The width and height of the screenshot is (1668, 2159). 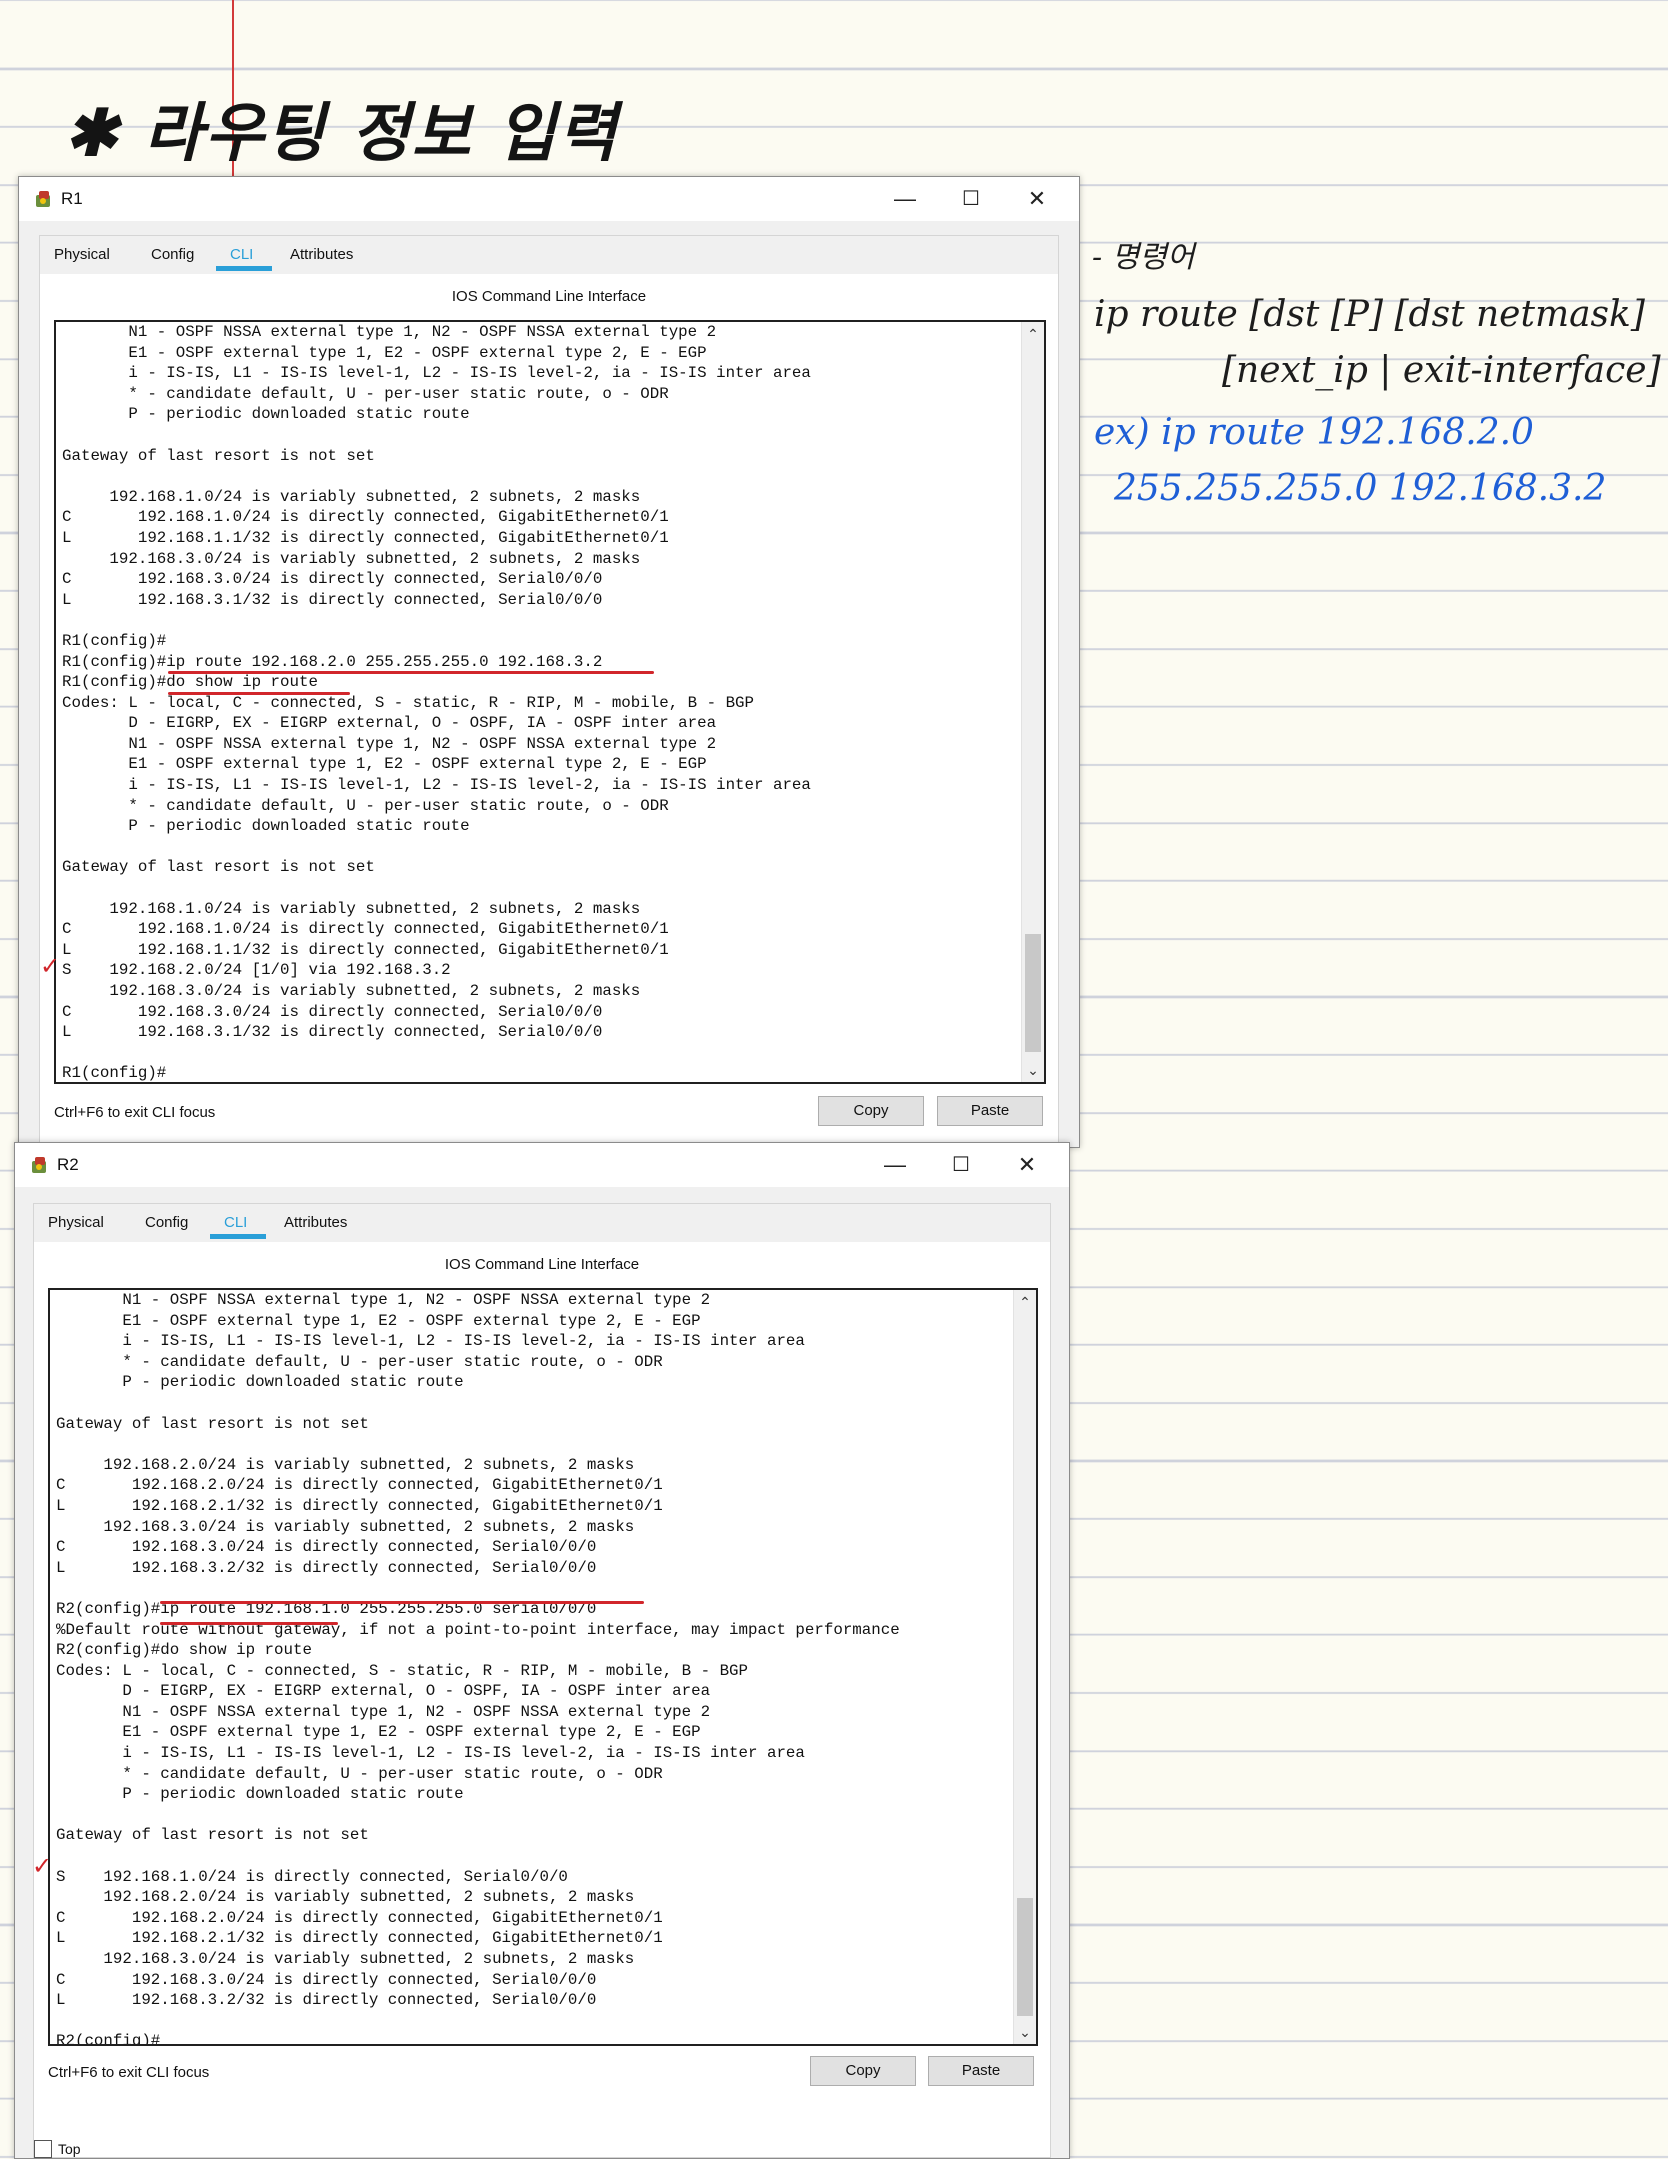 I want to click on r1-scrollbar: ⌃ ⌄, so click(x=1032, y=702).